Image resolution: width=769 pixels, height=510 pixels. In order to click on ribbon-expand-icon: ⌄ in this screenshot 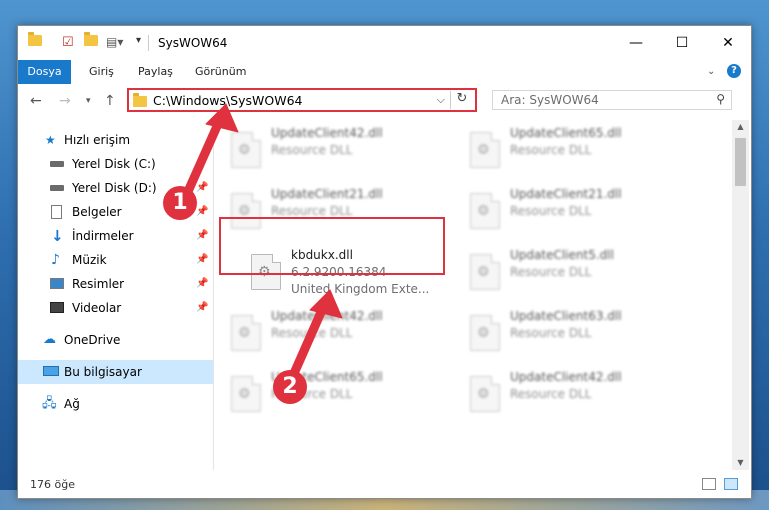, I will do `click(711, 72)`.